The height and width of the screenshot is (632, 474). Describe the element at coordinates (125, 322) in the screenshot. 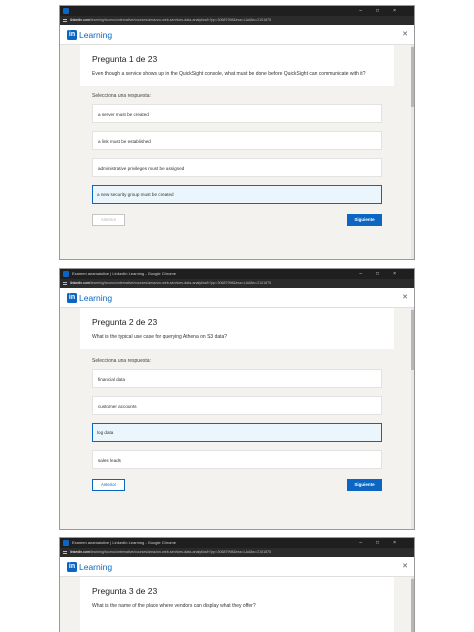

I see `question-number: Pregunta 2 de 23` at that location.